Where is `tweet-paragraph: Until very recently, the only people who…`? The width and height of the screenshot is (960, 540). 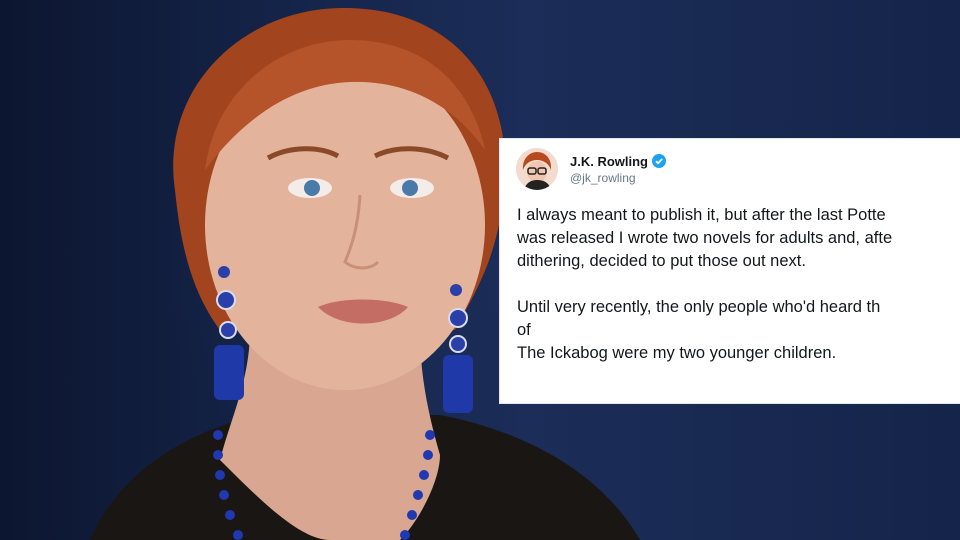
tweet-paragraph: Until very recently, the only people who… is located at coordinates (738, 330).